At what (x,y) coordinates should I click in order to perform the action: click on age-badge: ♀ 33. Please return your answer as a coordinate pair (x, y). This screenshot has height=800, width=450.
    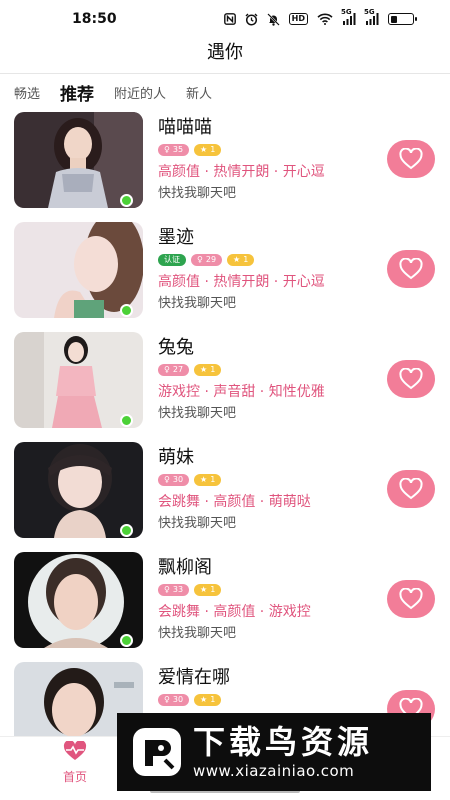
    Looking at the image, I should click on (174, 590).